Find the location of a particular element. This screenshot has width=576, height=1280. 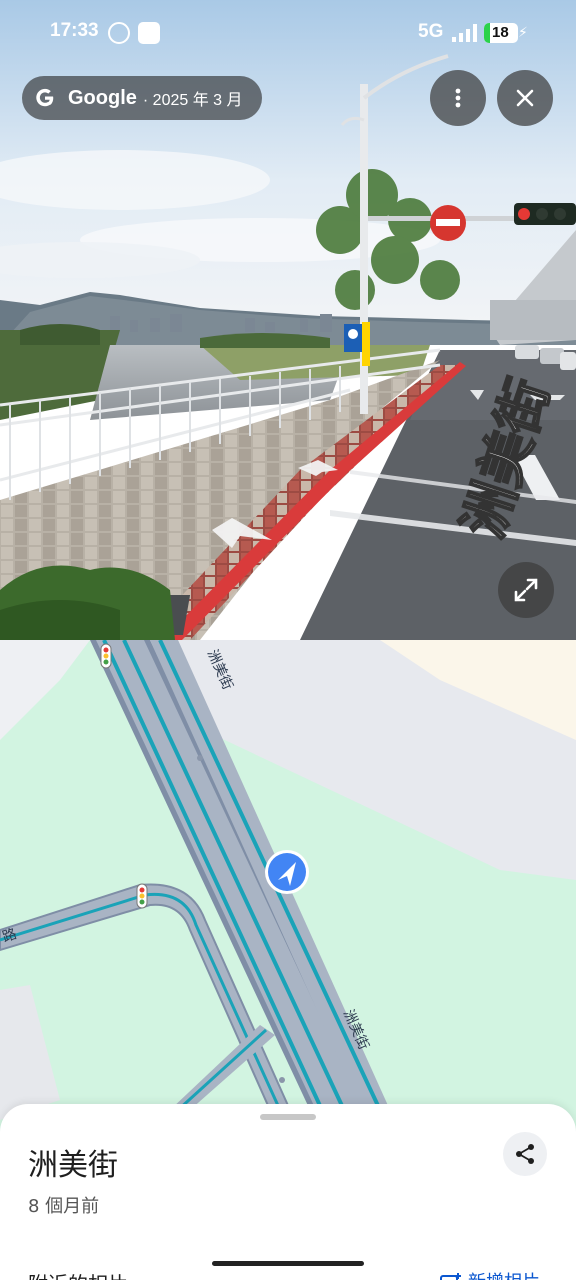

close-icon is located at coordinates (525, 98).